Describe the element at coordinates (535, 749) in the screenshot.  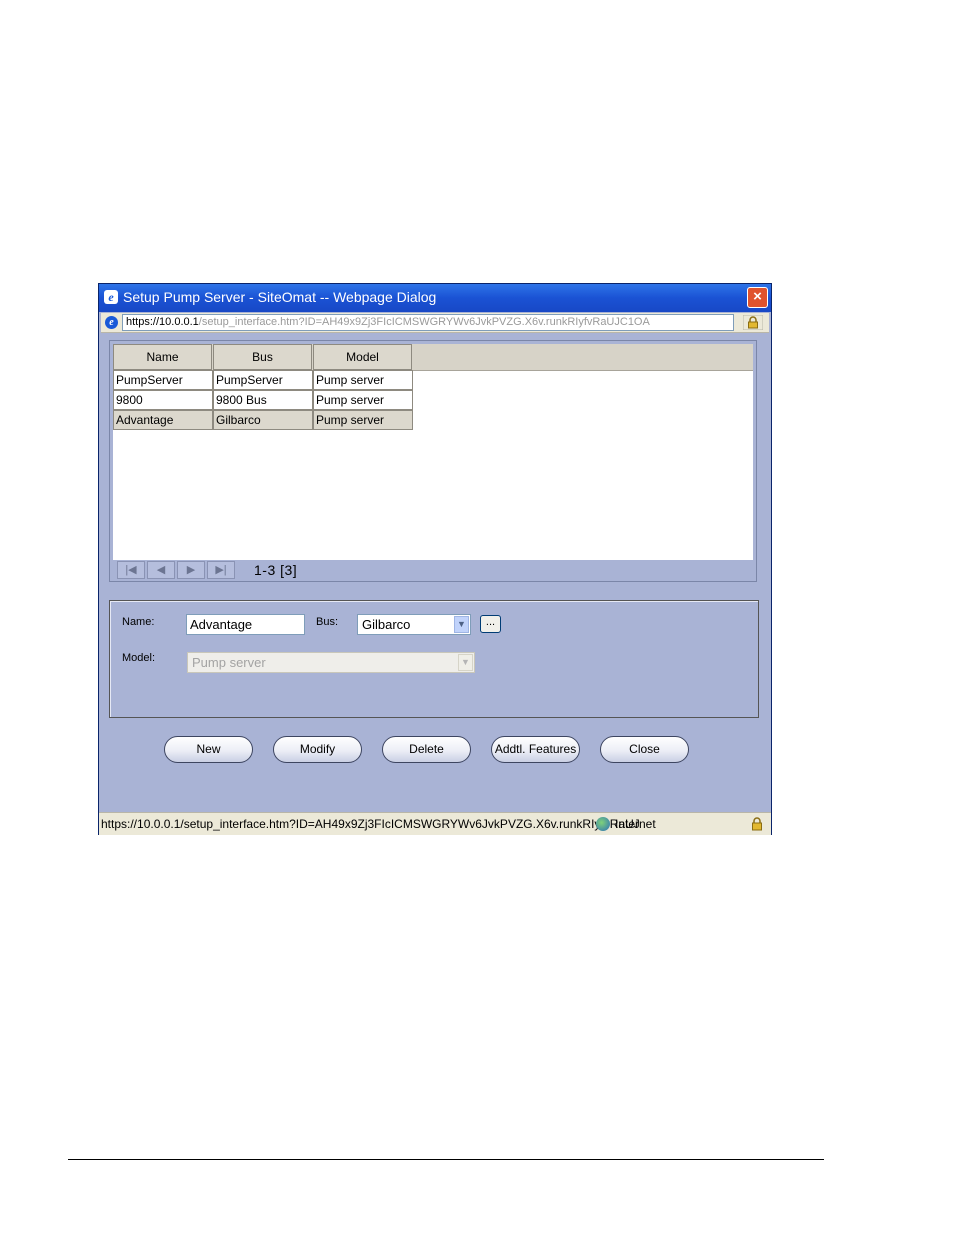
I see `addtl-features-button: Addtl. Features` at that location.